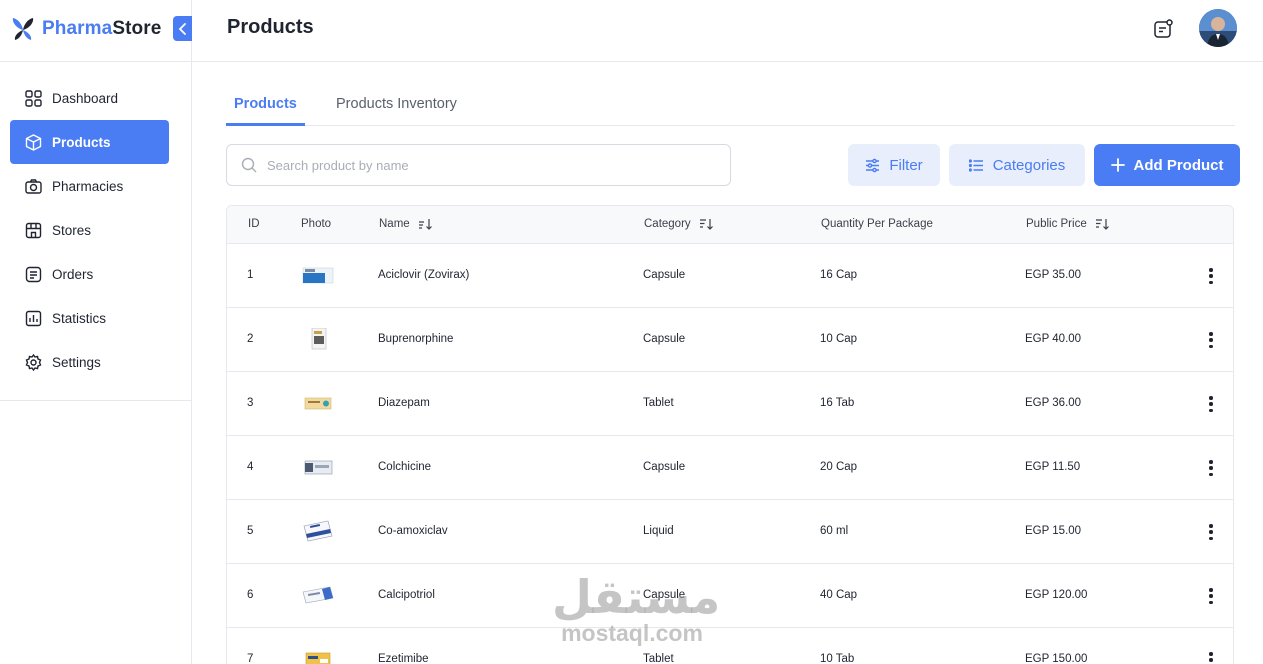 The image size is (1263, 664). Describe the element at coordinates (81, 142) in the screenshot. I see `sidebar-item-label: Products` at that location.